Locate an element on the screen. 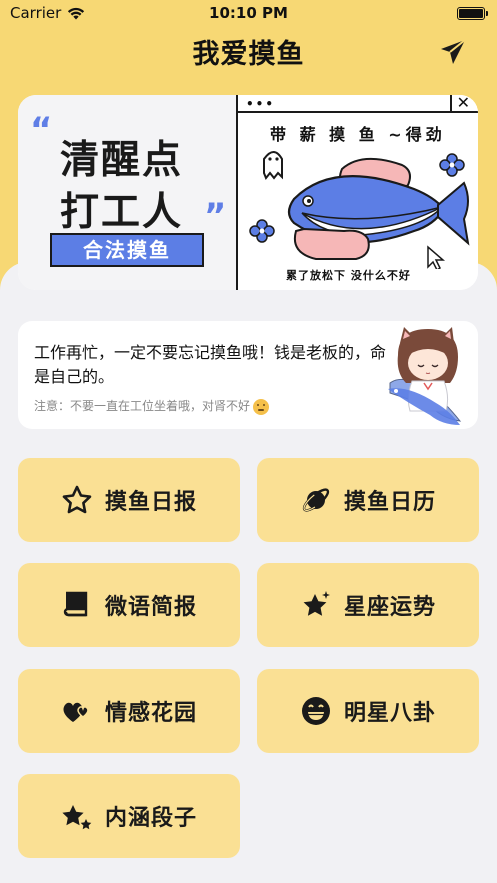  banner-illustration-panel: ••• ✕ 带 薪 摸 鱼 ~得劲 累了放松下 没什么不好 is located at coordinates (358, 192).